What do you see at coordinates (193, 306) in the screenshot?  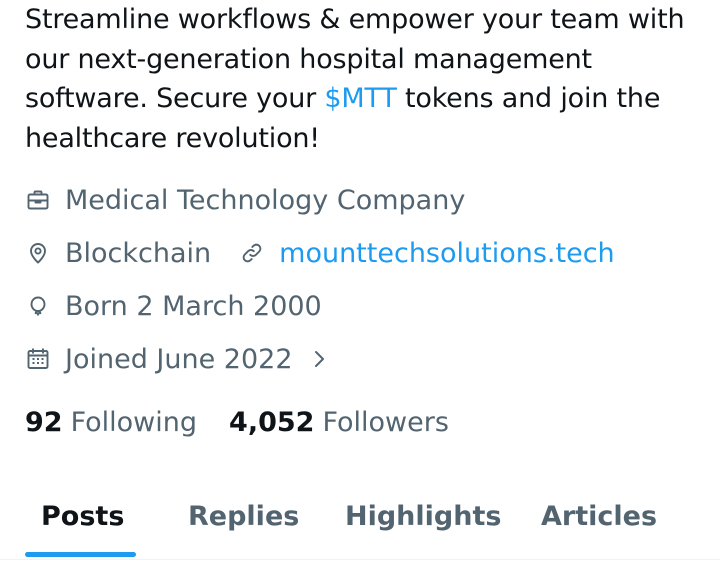 I see `birthday-label: Born 2 March 2000` at bounding box center [193, 306].